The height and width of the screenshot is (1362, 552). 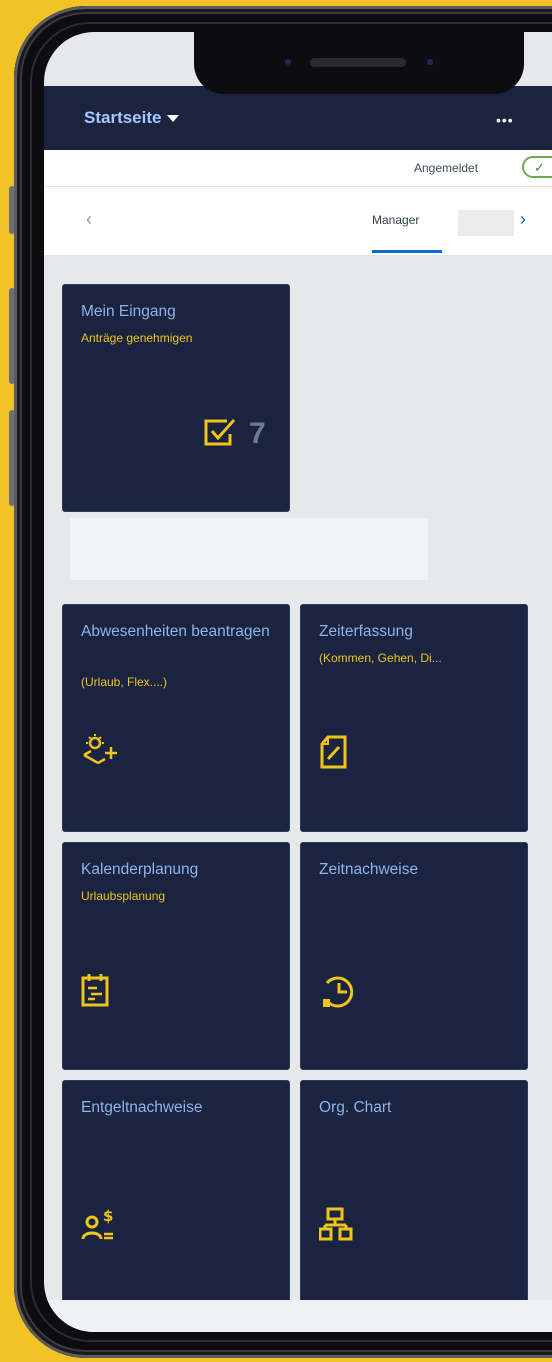 I want to click on caret-down-icon, so click(x=173, y=119).